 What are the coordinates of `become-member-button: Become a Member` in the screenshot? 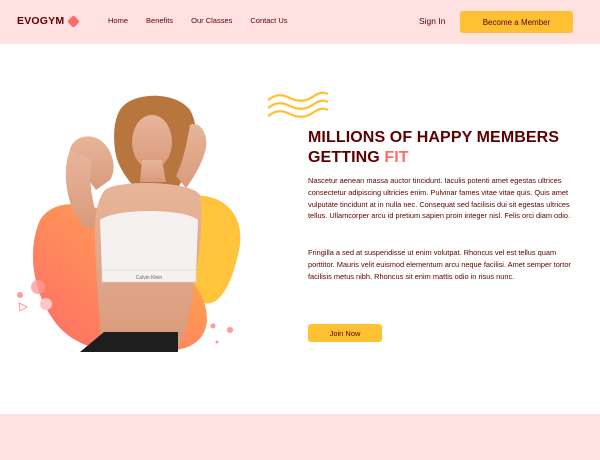 It's located at (516, 22).